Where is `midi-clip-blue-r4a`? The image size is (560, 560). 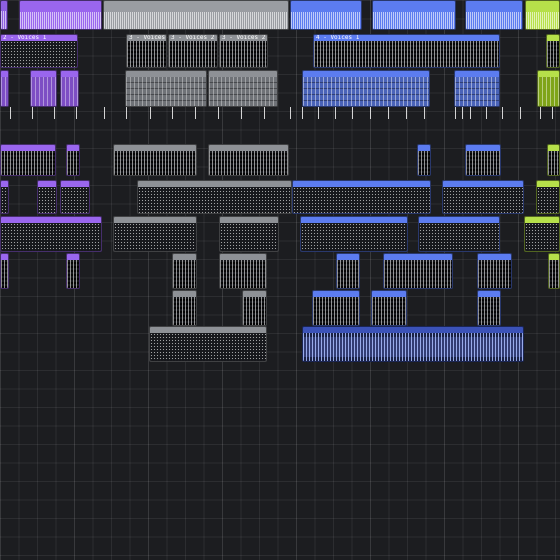 midi-clip-blue-r4a is located at coordinates (424, 160).